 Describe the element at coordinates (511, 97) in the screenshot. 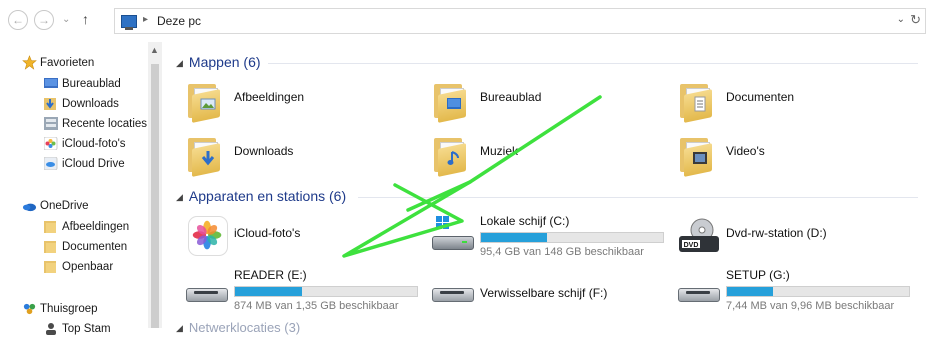

I see `folder-label: Bureaublad` at that location.